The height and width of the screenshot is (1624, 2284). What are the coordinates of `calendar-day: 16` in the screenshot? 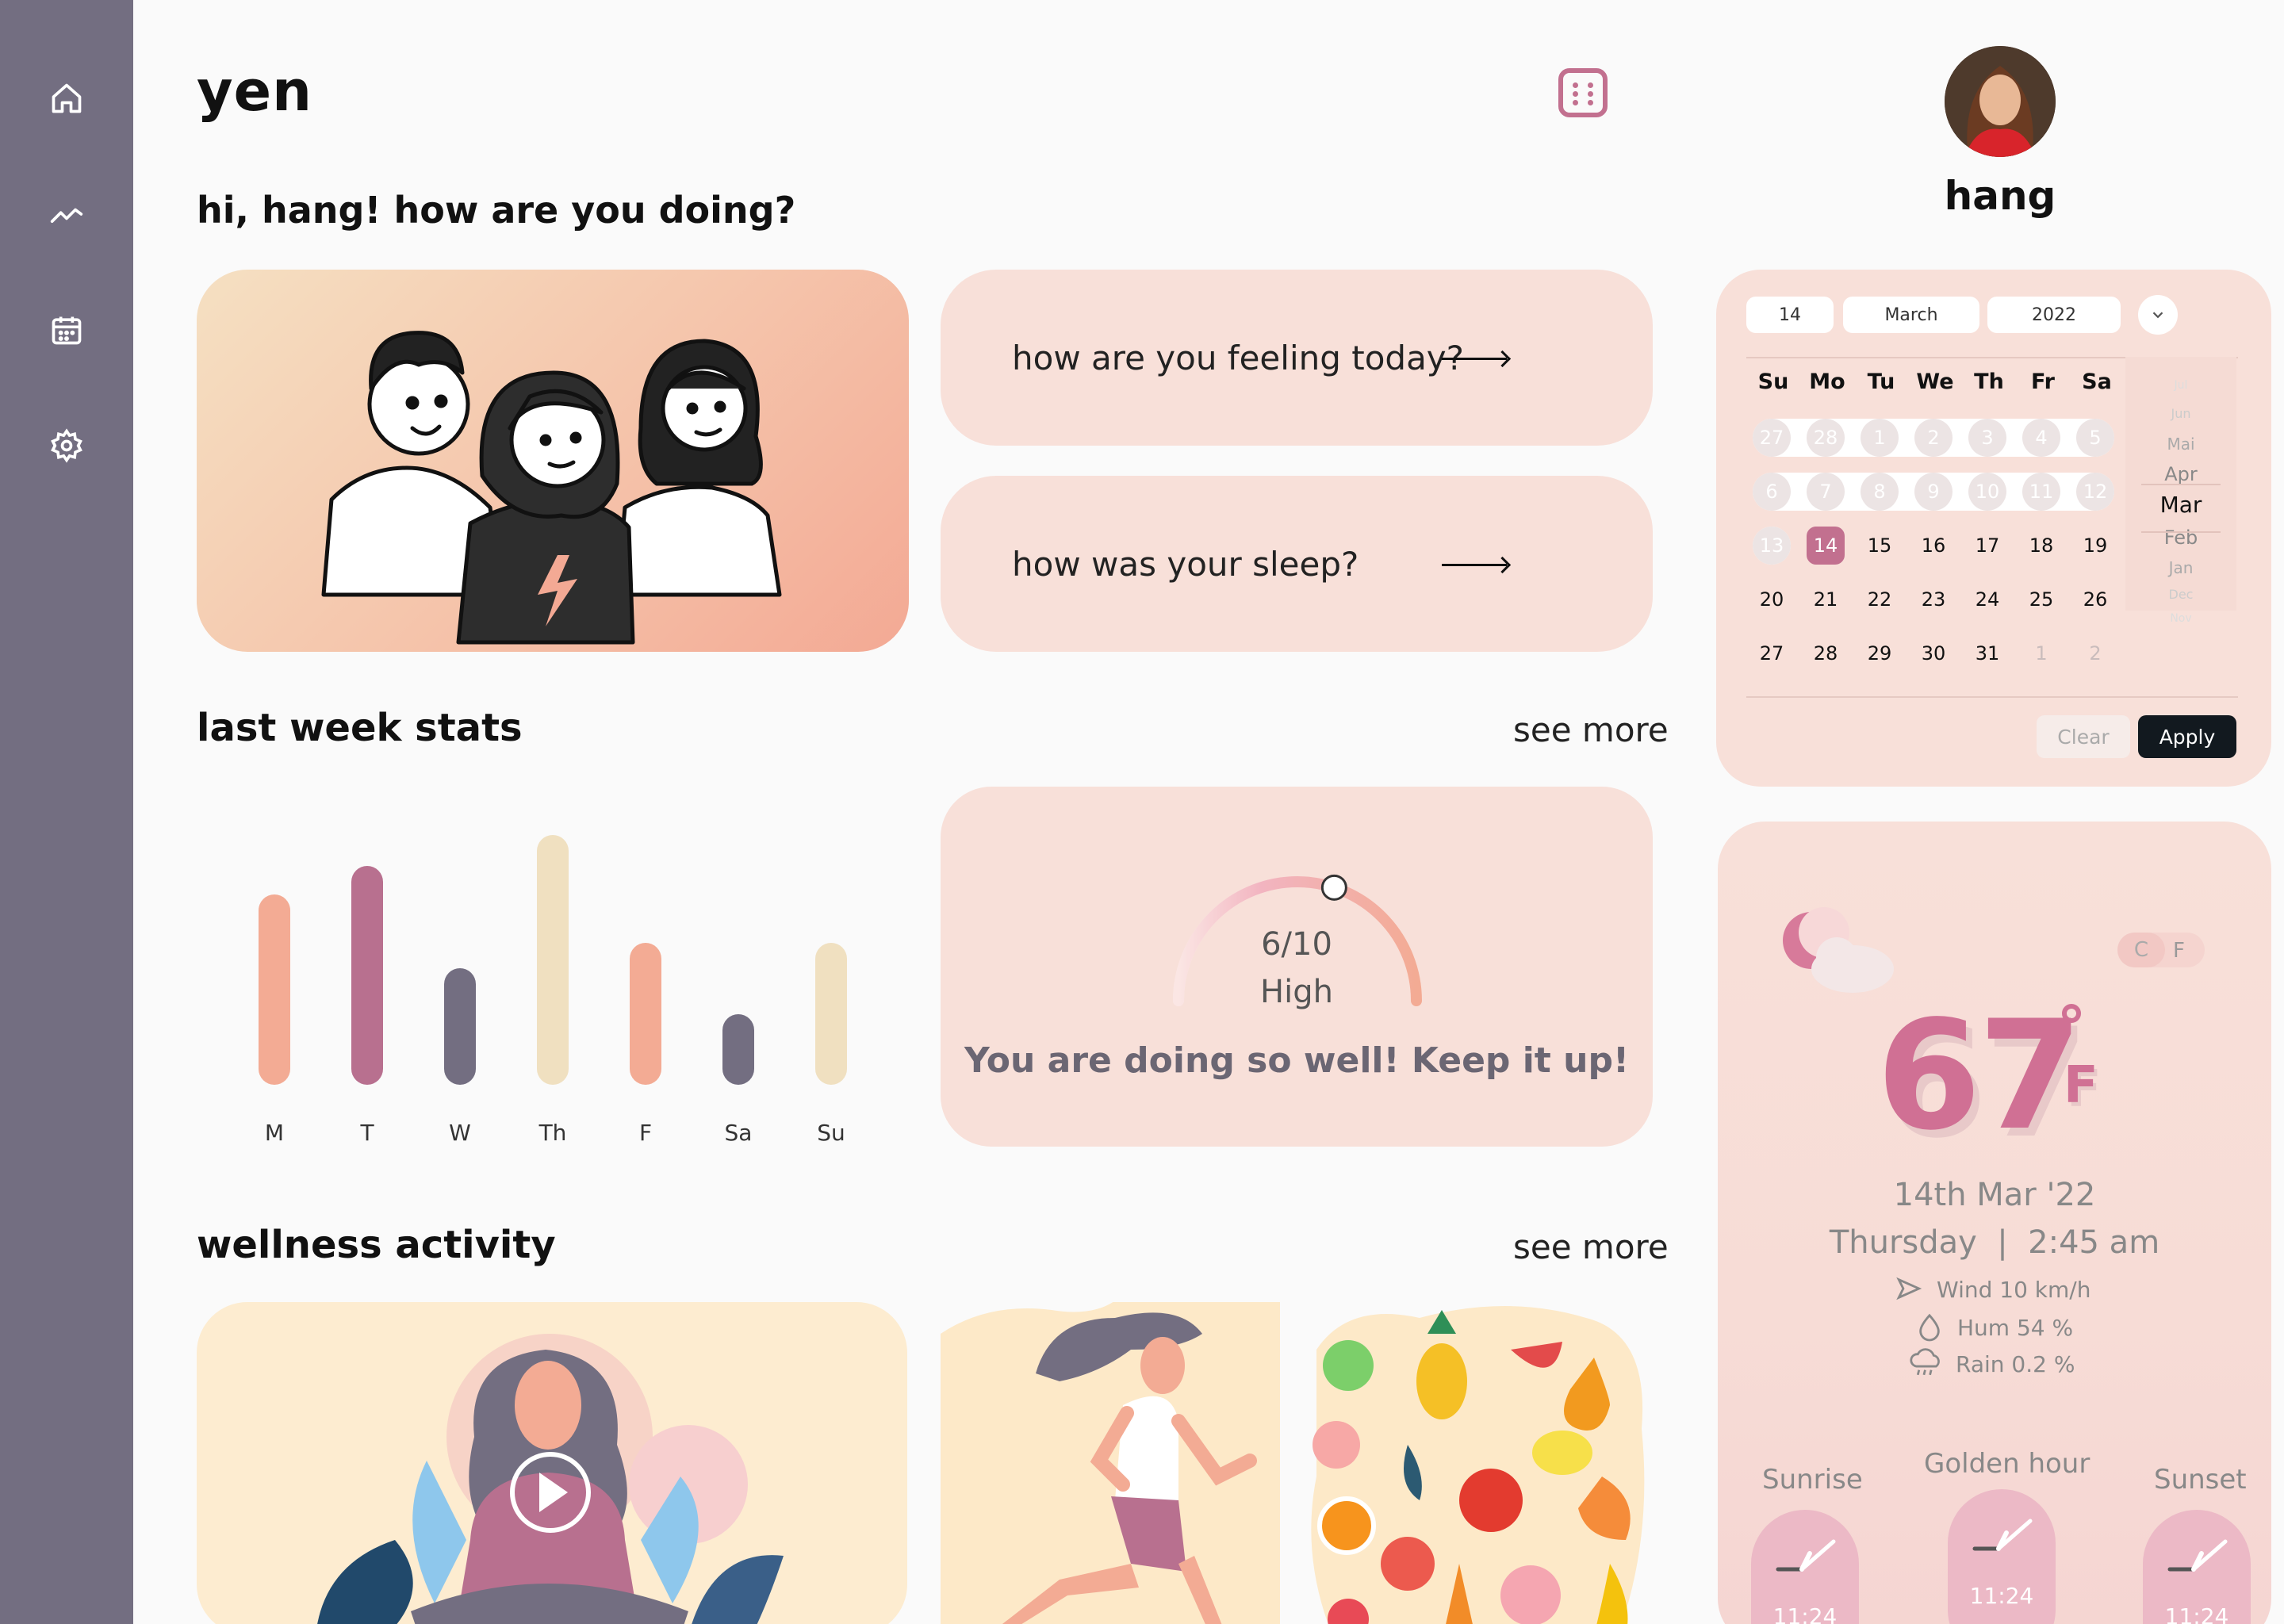 It's located at (1933, 546).